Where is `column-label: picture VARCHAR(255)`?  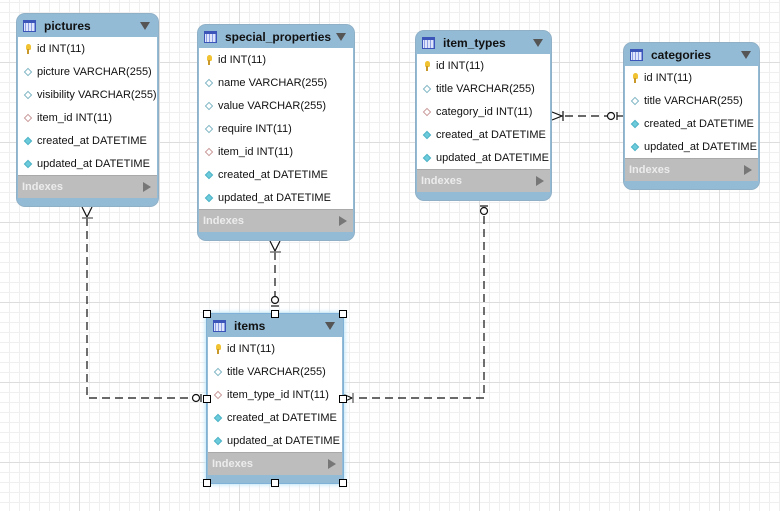
column-label: picture VARCHAR(255) is located at coordinates (94, 71).